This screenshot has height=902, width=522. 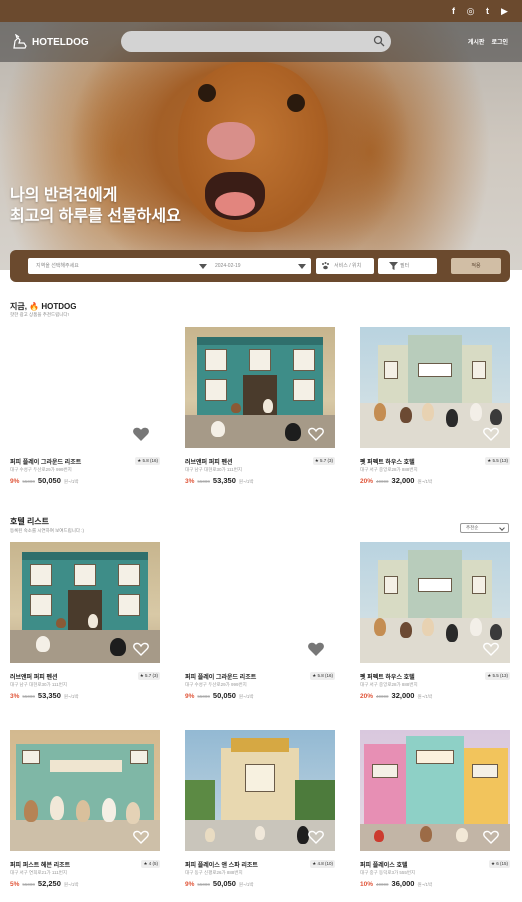 I want to click on discount-rate: 3%, so click(x=15, y=696).